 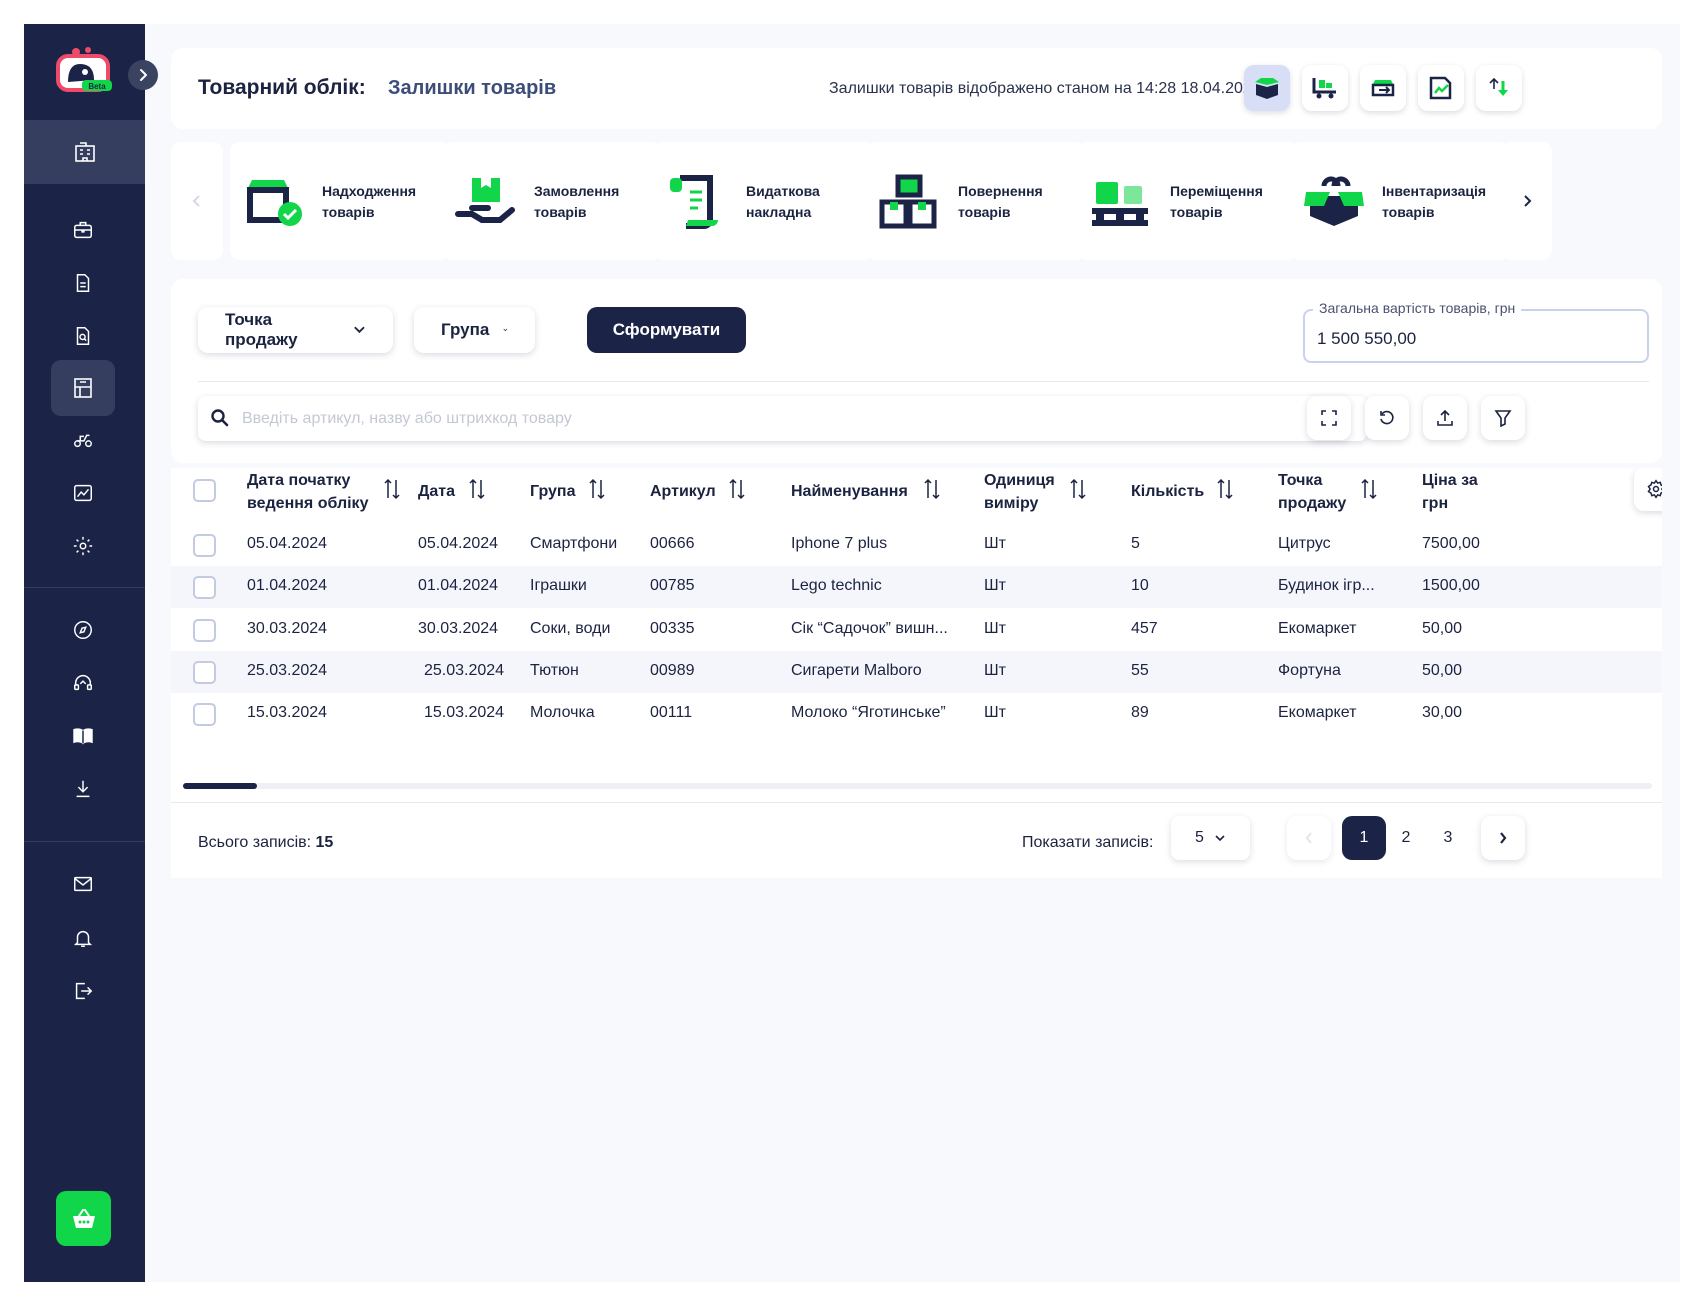 What do you see at coordinates (1441, 88) in the screenshot?
I see `report-button` at bounding box center [1441, 88].